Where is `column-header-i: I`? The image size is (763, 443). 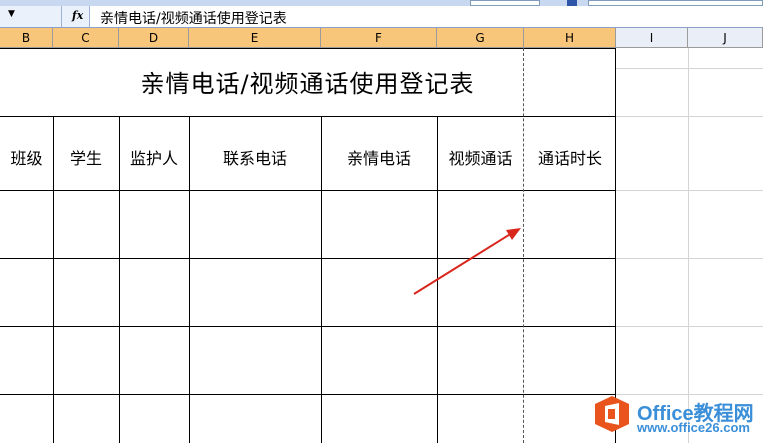
column-header-i: I is located at coordinates (652, 38).